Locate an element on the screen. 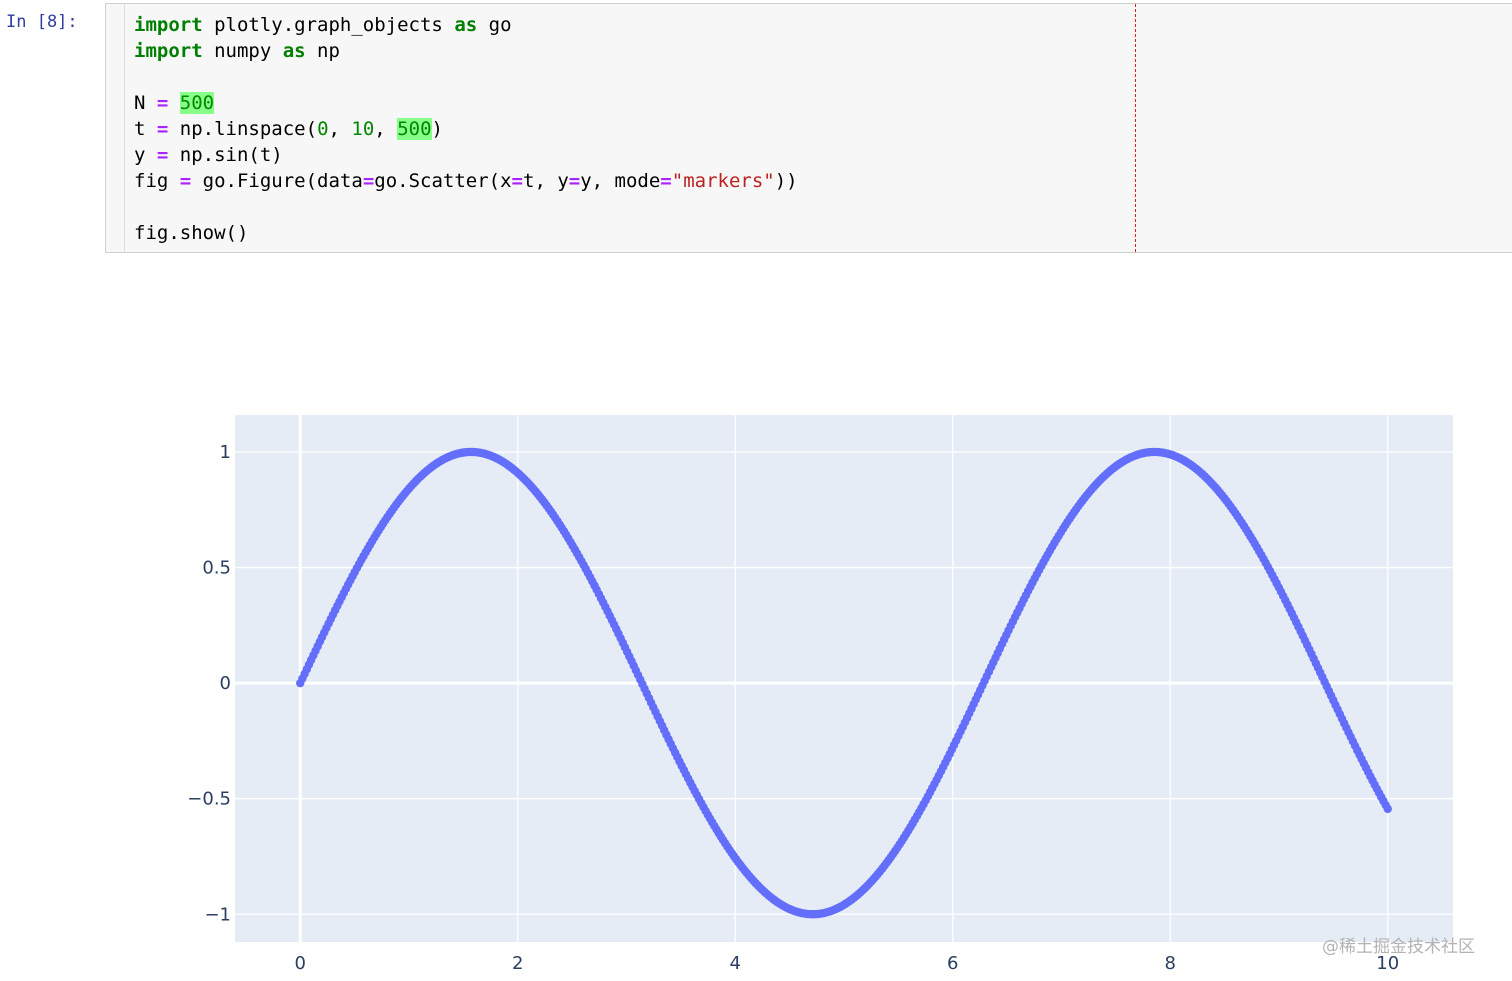  code-text: plotly.graph_objects is located at coordinates (328, 25).